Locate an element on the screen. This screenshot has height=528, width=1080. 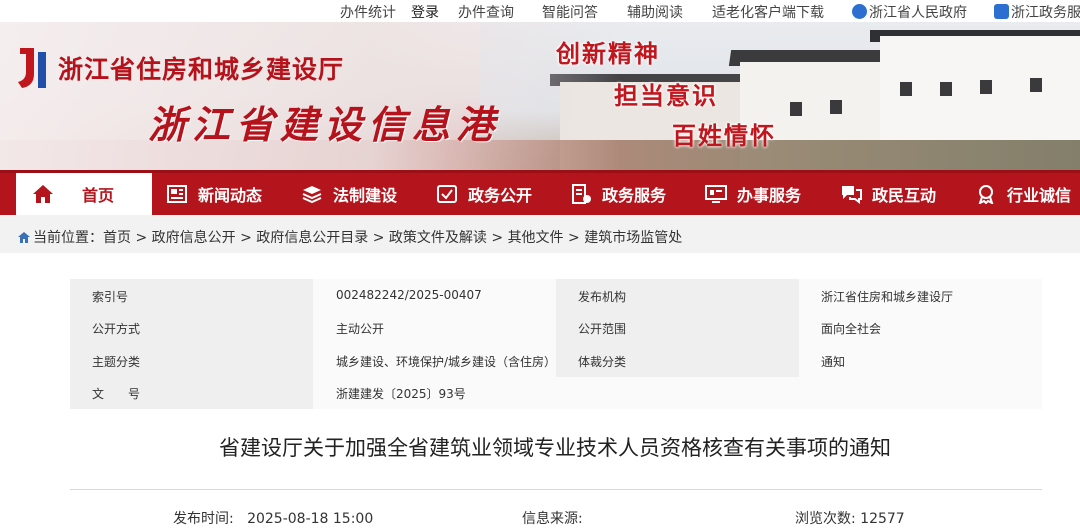
metadata-row: 主题分类 城乡建设、环境保护/城乡建设（含住房） 体裁分类 通知 is located at coordinates (556, 360).